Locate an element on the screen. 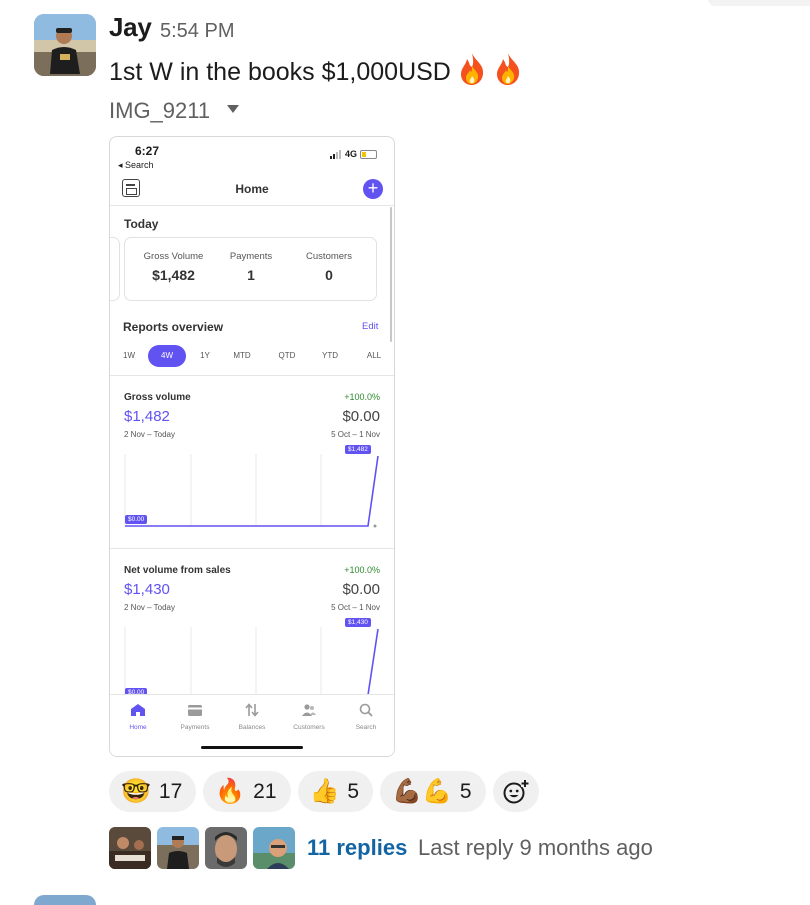 The width and height of the screenshot is (810, 905). thread-last-reply: Last reply 9 months ago is located at coordinates (535, 847).